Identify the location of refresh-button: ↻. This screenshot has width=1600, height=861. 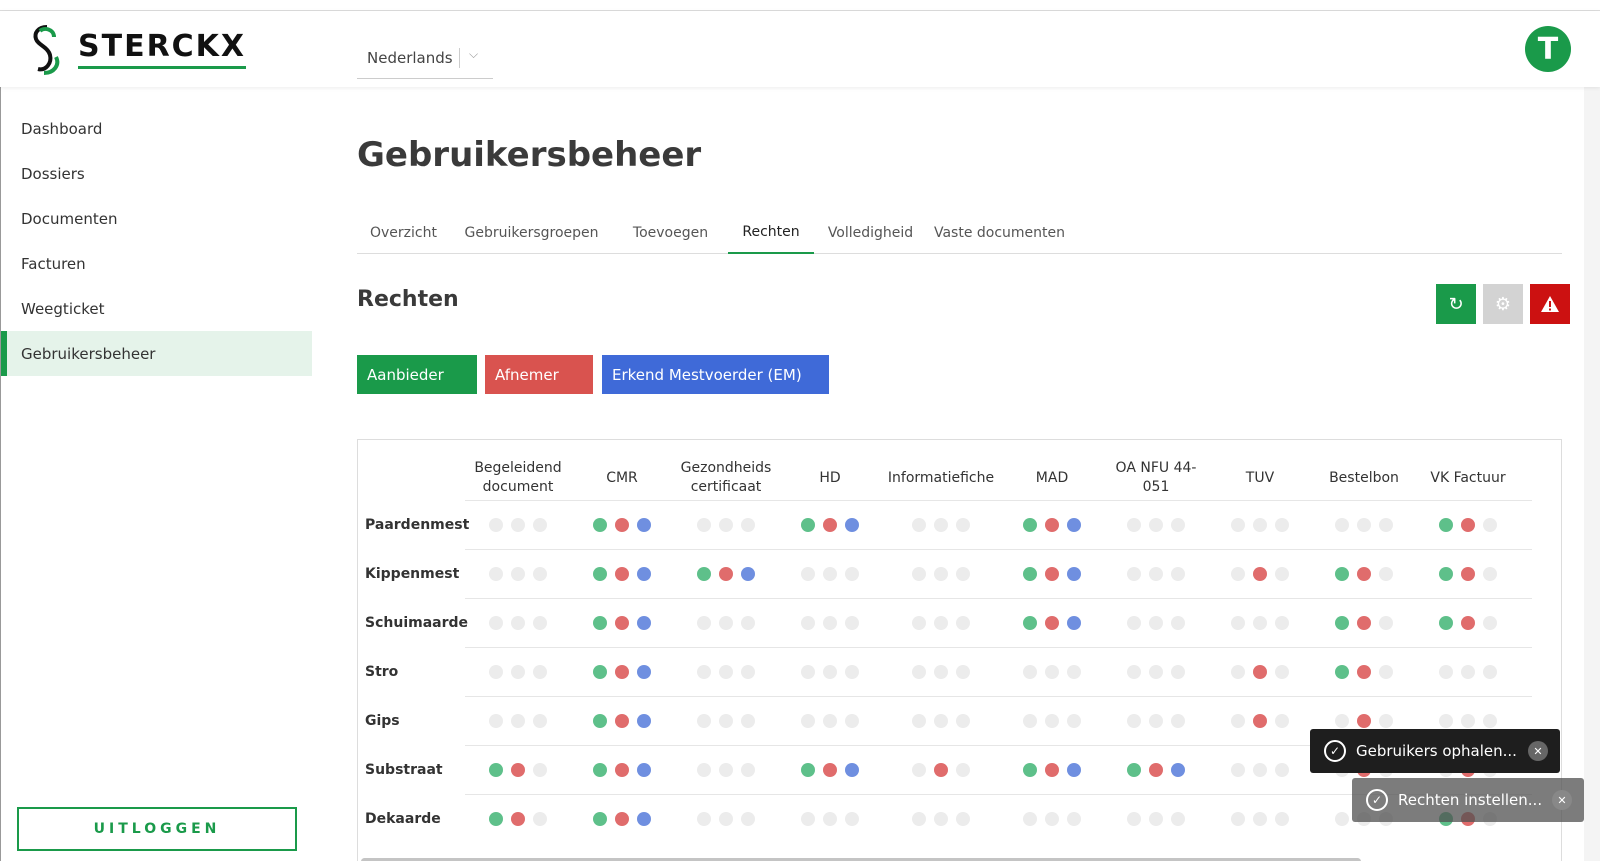
(1456, 304).